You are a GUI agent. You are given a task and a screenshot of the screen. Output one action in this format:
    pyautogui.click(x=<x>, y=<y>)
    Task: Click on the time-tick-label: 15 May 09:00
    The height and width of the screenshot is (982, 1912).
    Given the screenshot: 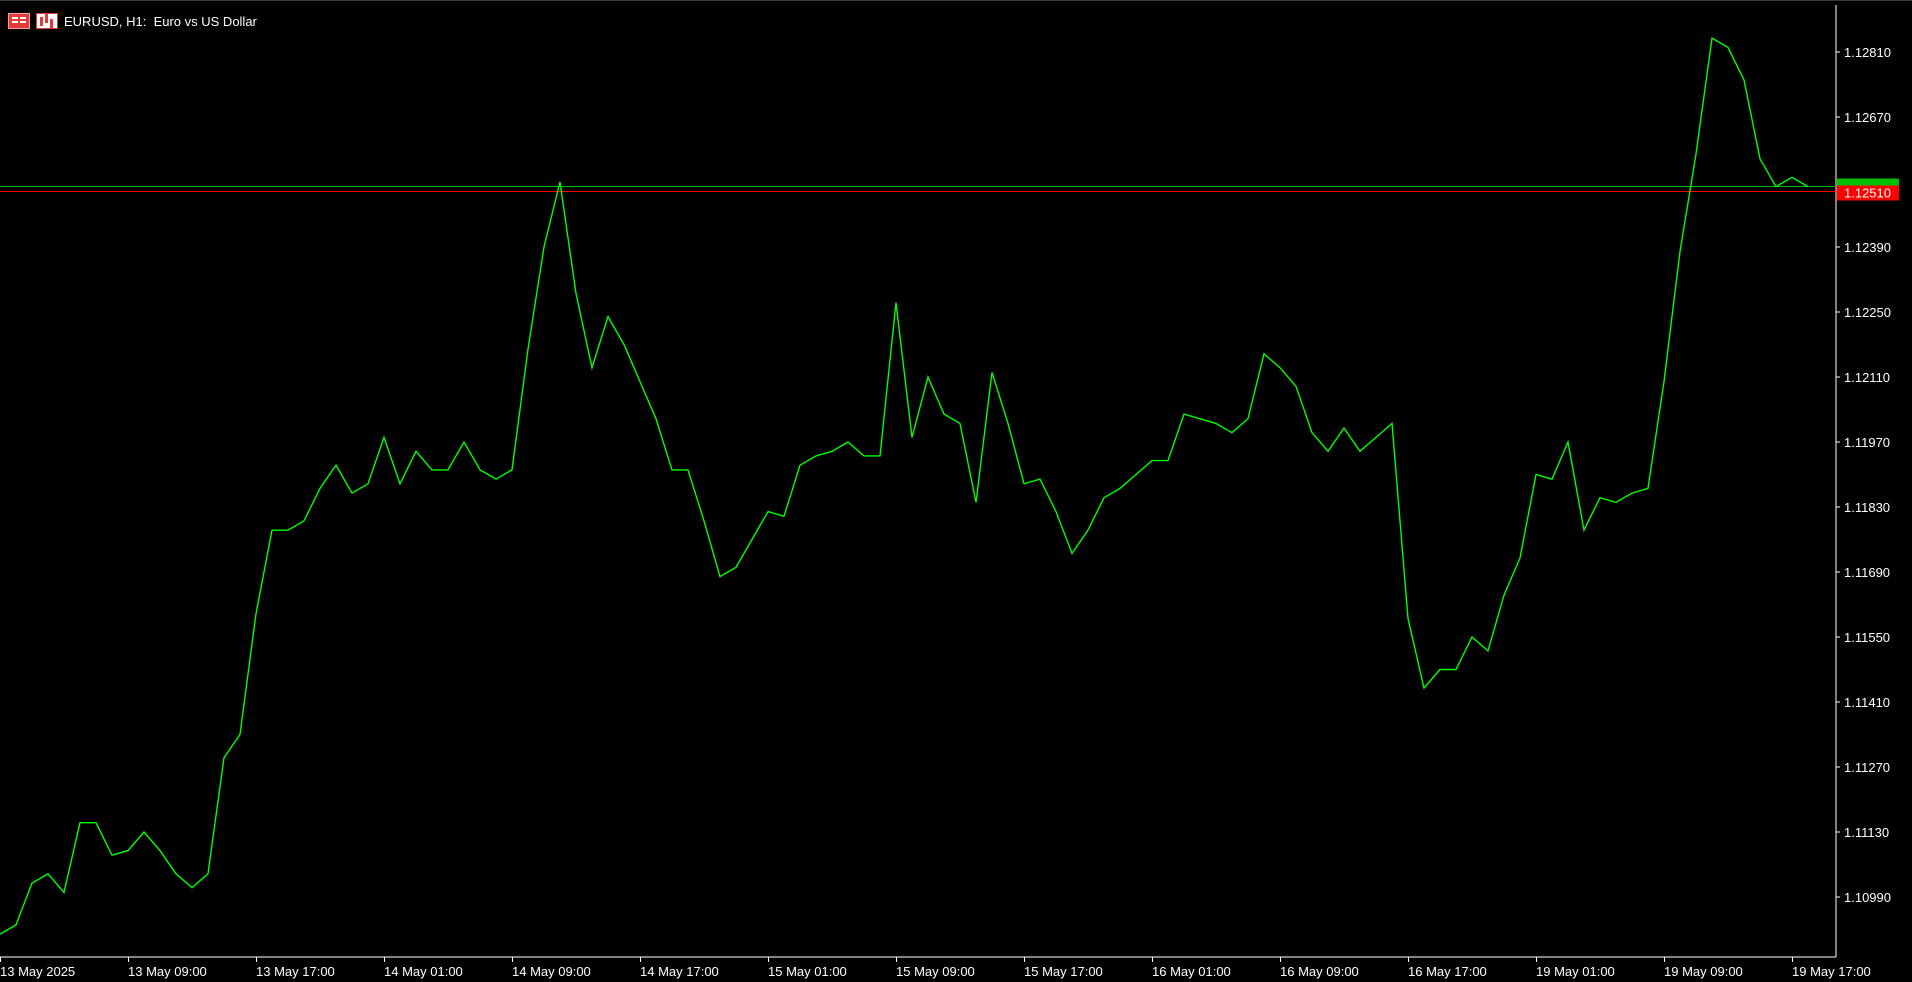 What is the action you would take?
    pyautogui.click(x=935, y=971)
    